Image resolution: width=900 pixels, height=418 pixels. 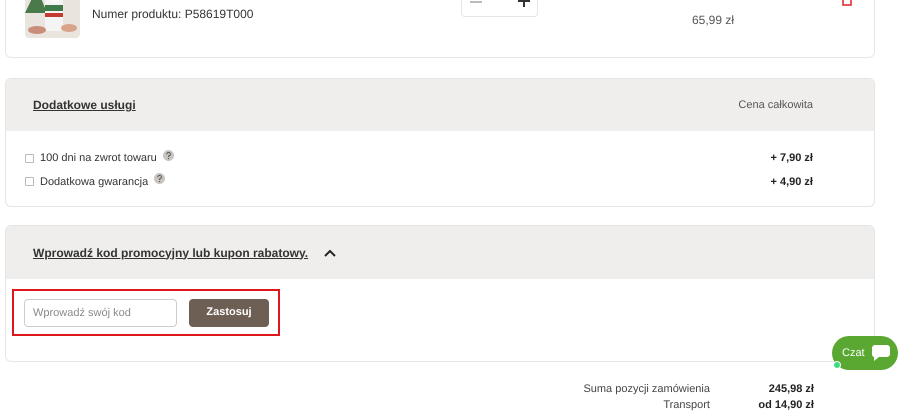 I want to click on code-input-field: Wprowadź swój kod, so click(x=100, y=312).